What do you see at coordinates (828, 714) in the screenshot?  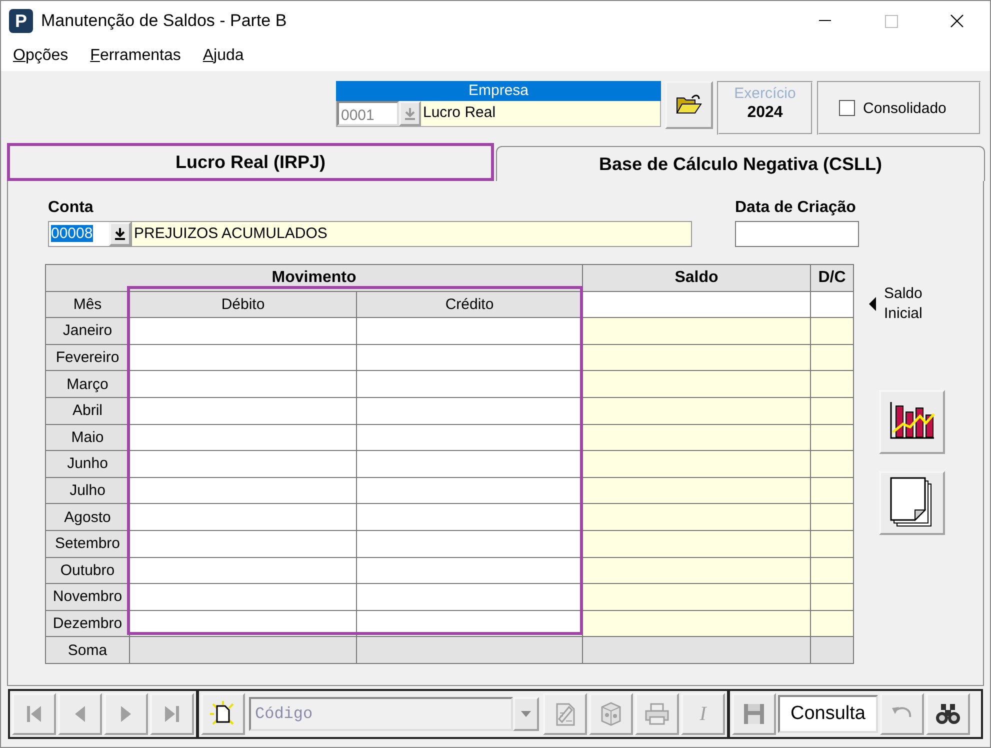 I see `mode-field: Consulta` at bounding box center [828, 714].